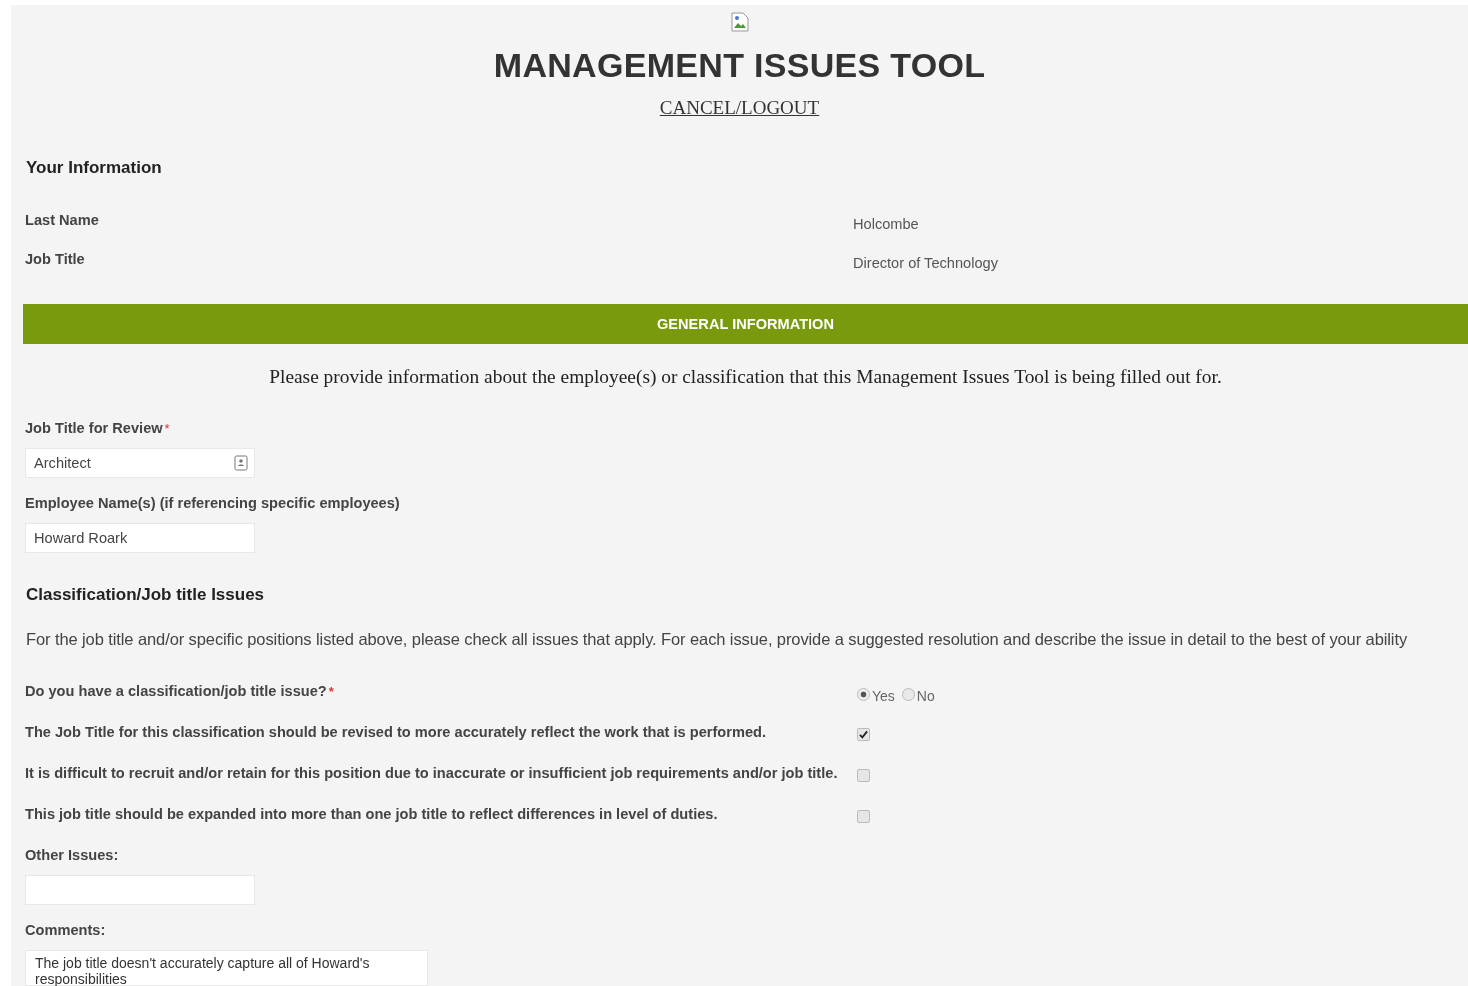 The width and height of the screenshot is (1468, 986). What do you see at coordinates (739, 108) in the screenshot?
I see `cancel-logout-link: CANCEL/LOGOUT` at bounding box center [739, 108].